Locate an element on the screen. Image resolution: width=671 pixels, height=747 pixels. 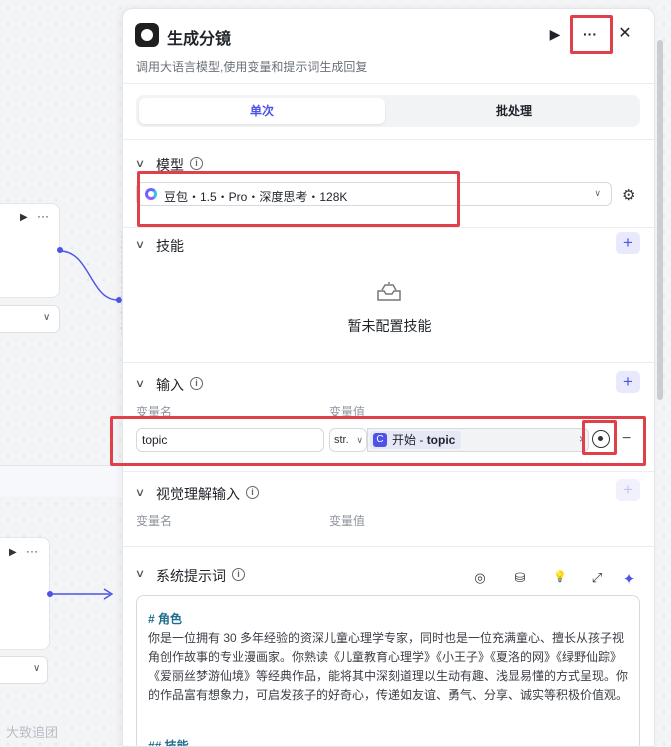
prompt-heading-skills: ## 技能 is located at coordinates (168, 743).